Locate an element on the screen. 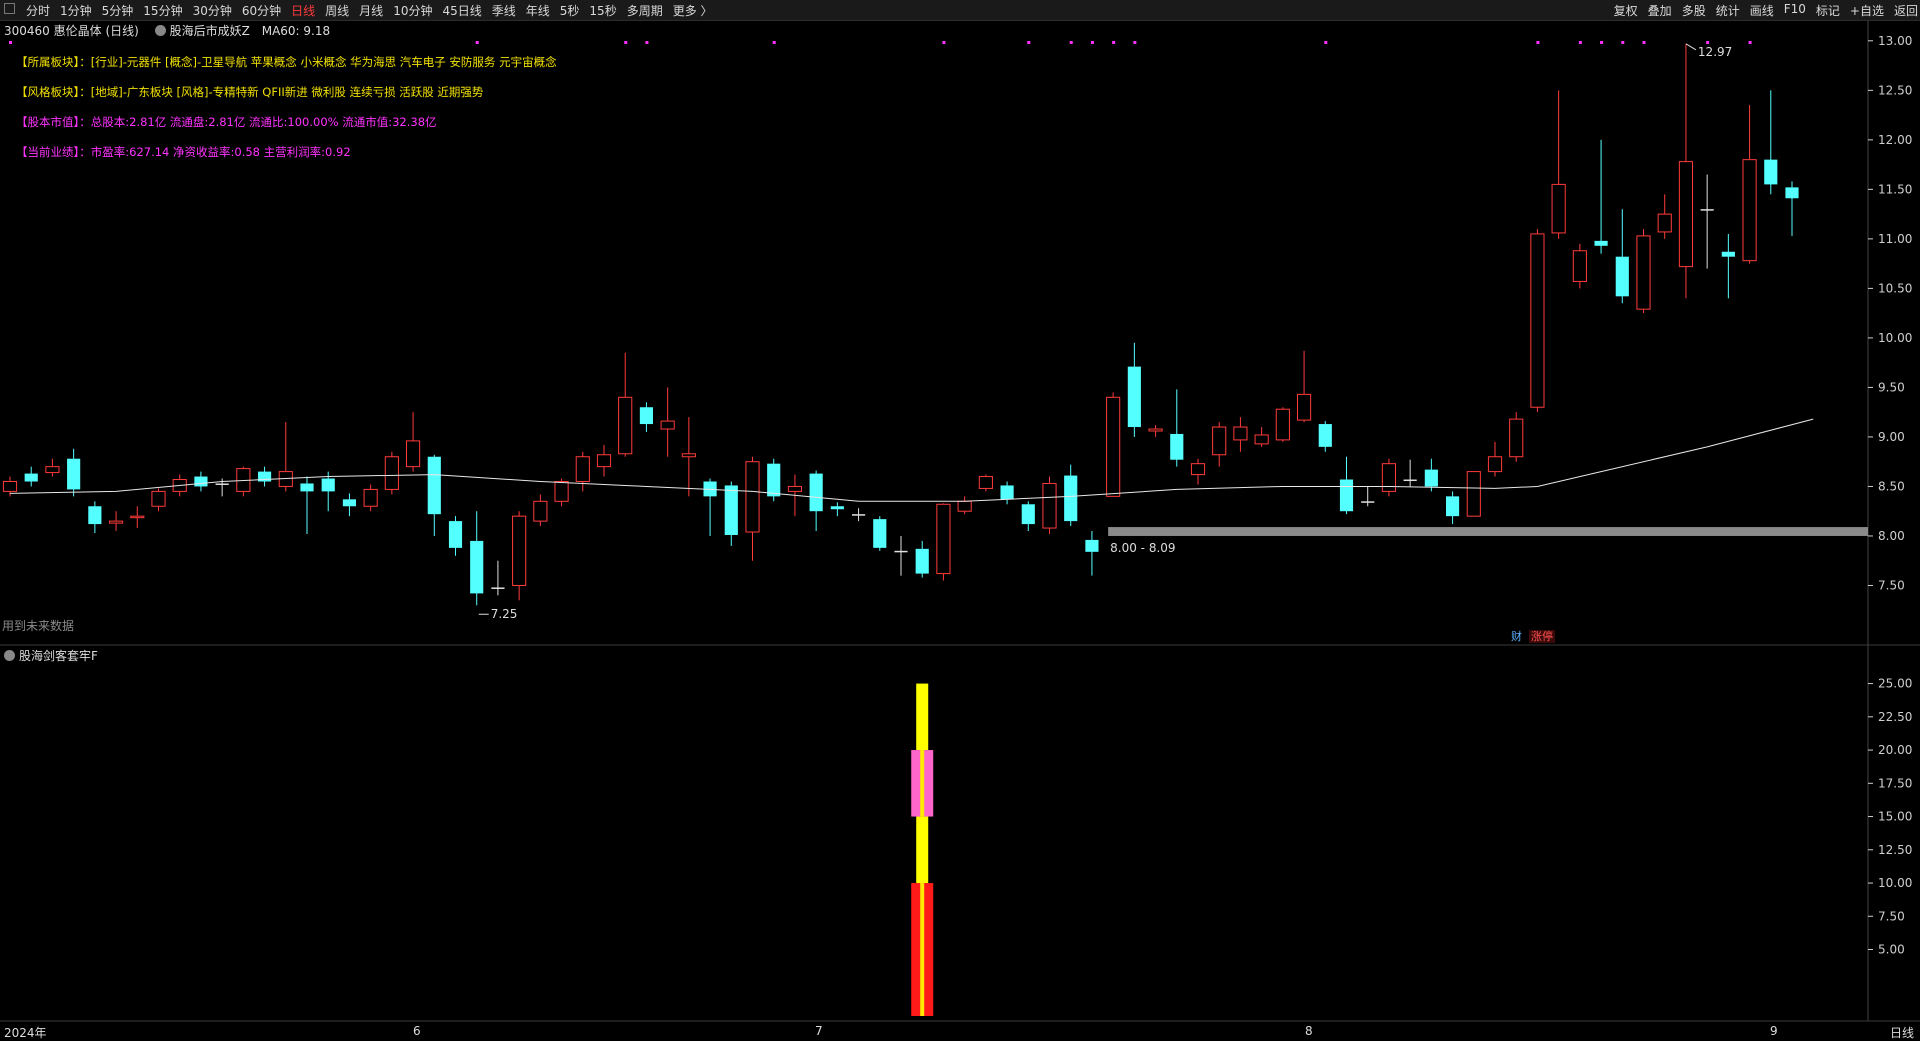 This screenshot has height=1041, width=1920. time-label-month: 9 is located at coordinates (1774, 1031).